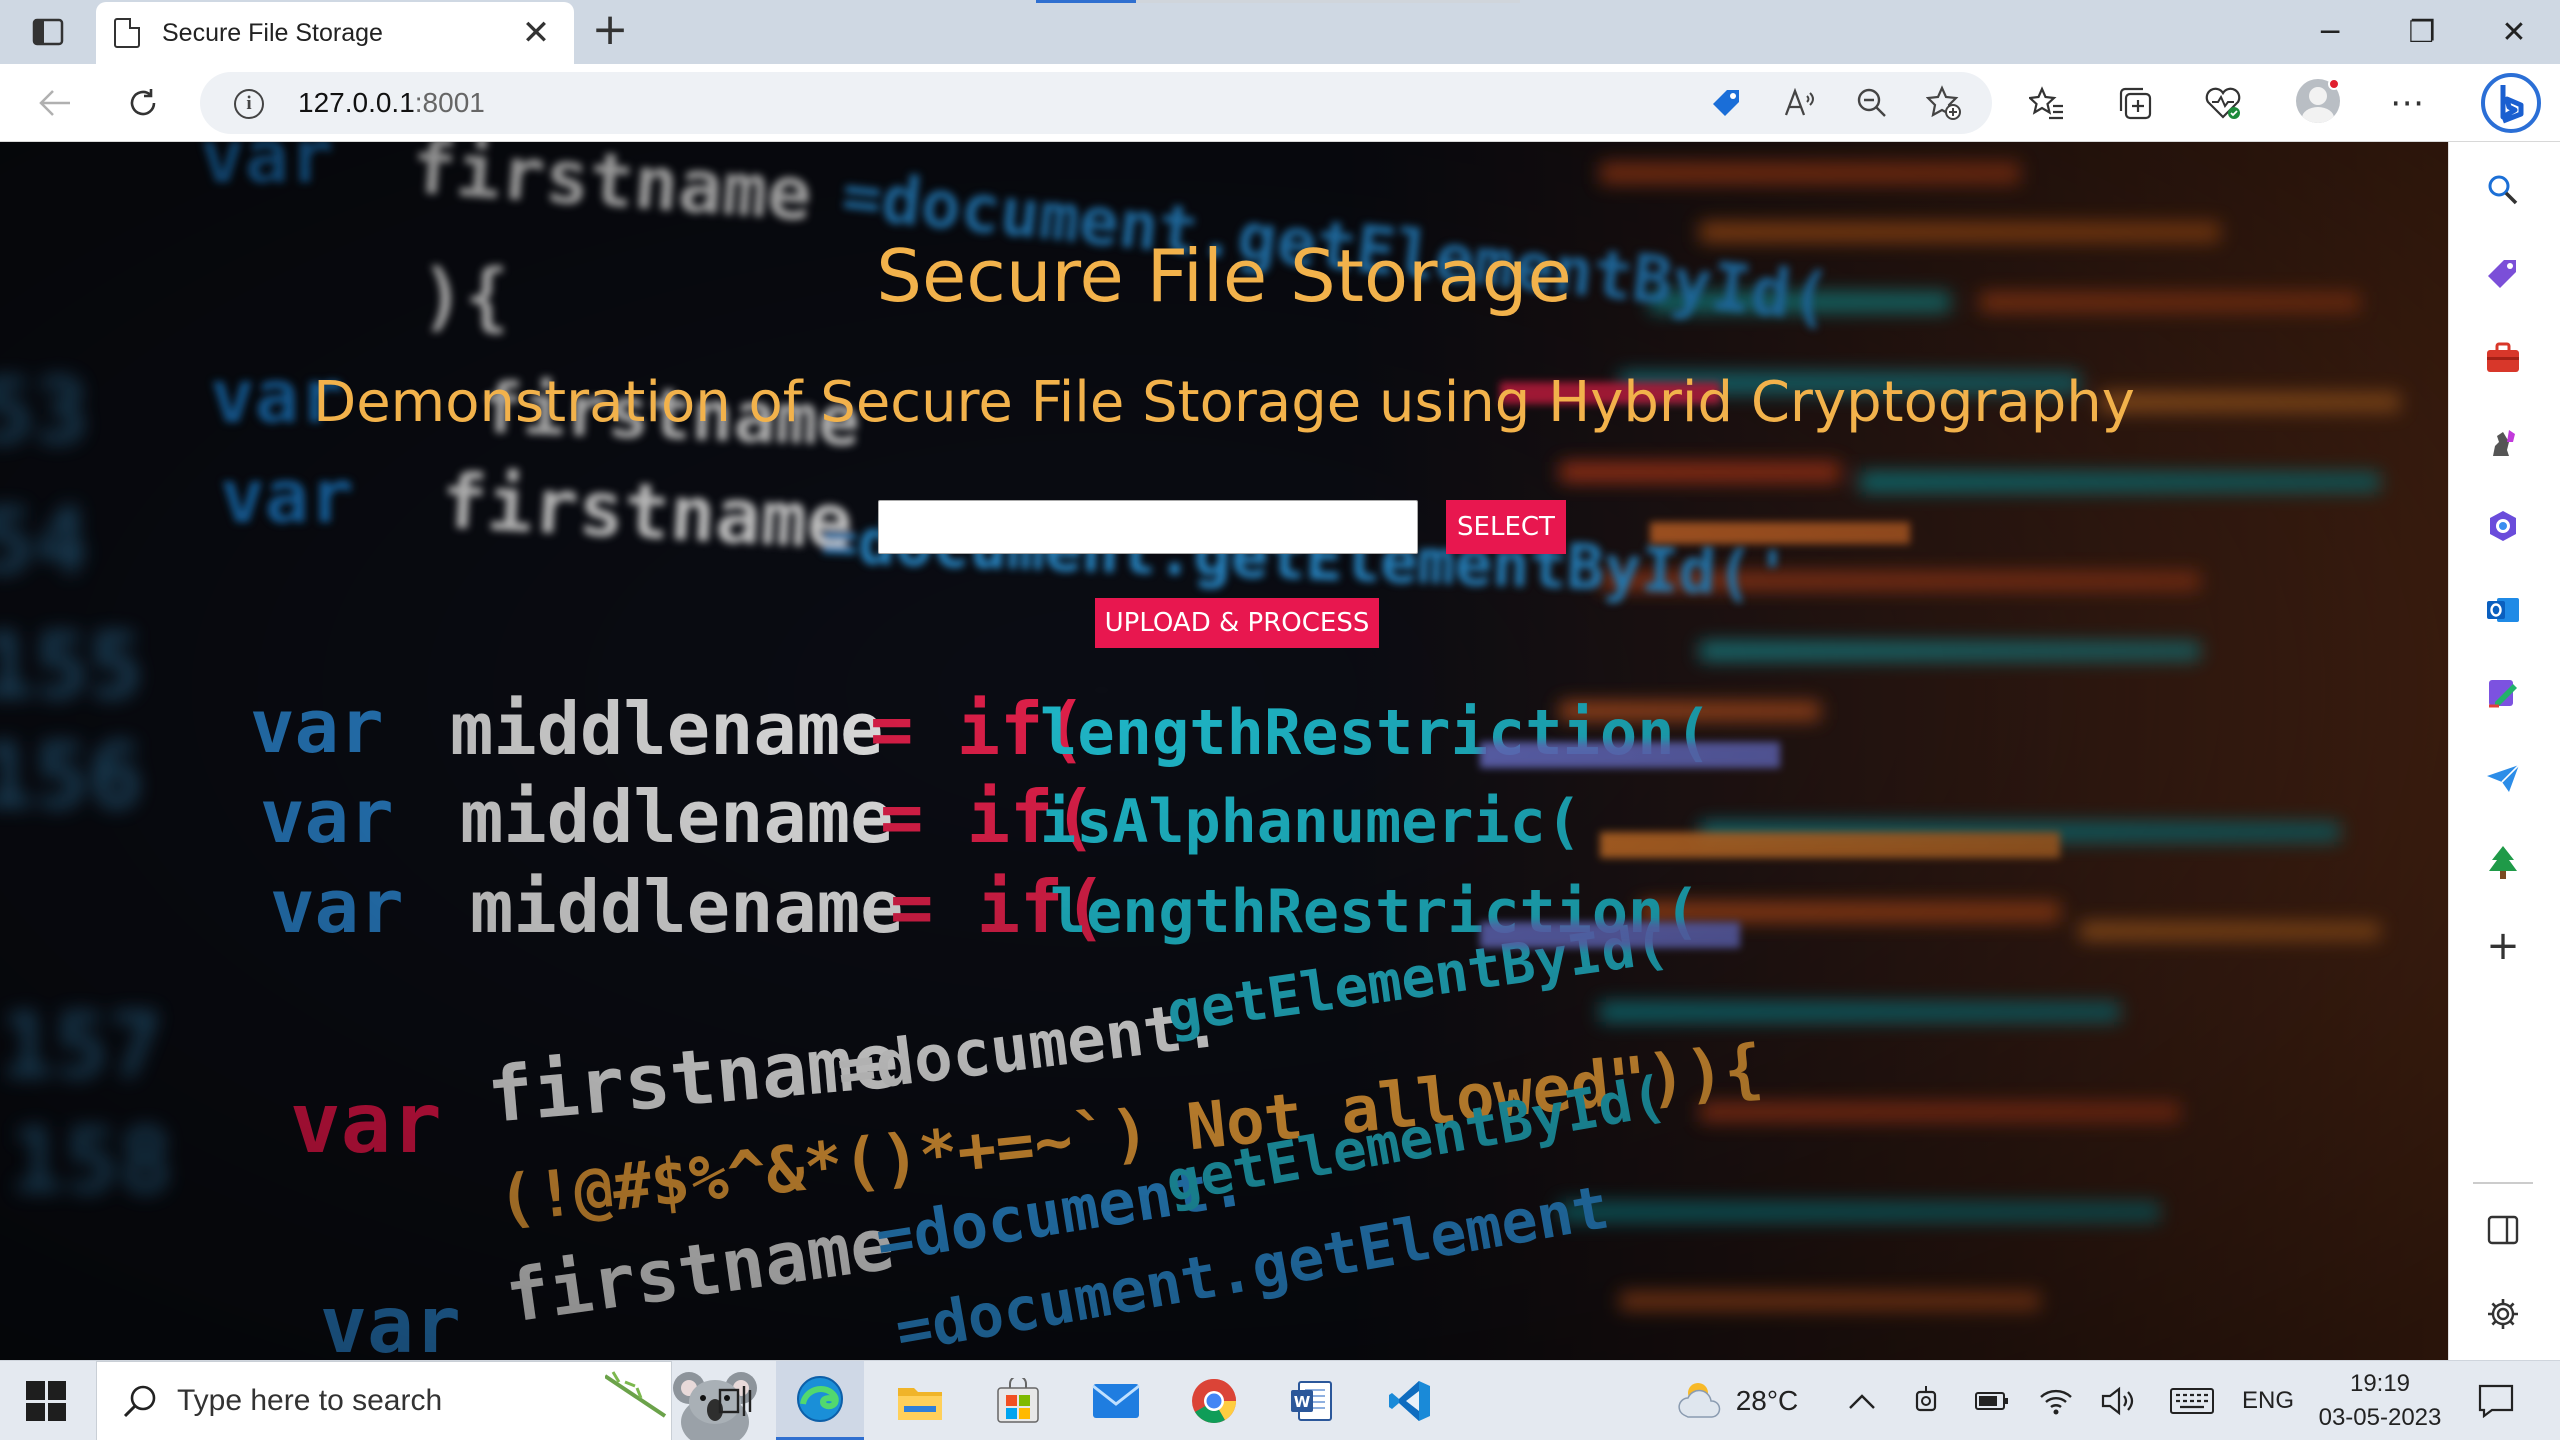 This screenshot has width=2560, height=1440. I want to click on weather-icon, so click(1702, 1400).